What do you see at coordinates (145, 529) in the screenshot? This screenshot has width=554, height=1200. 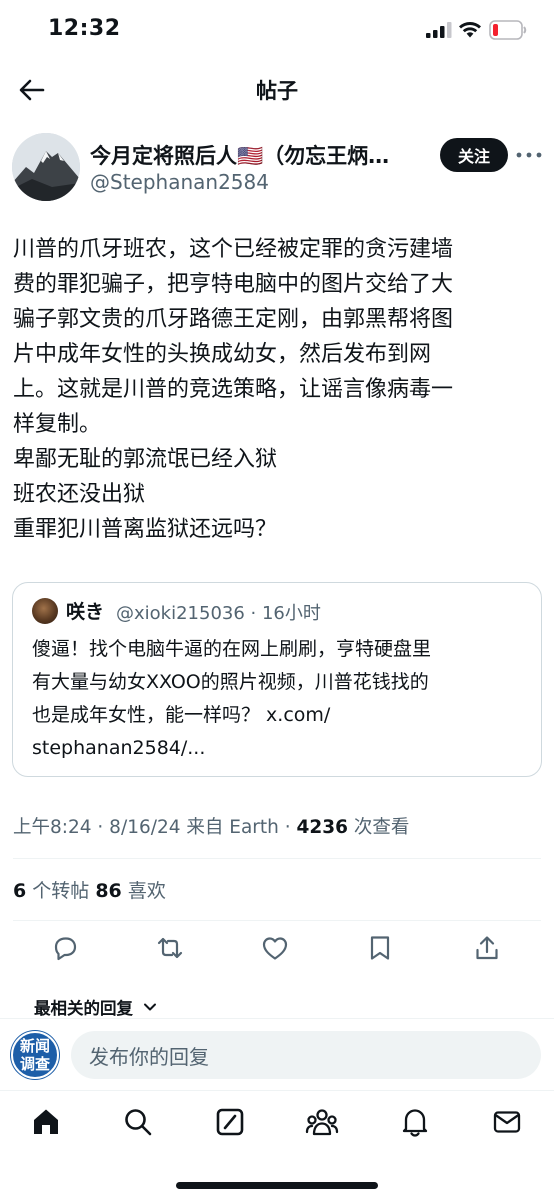 I see `post-text-line: 重罪犯川普离监狱还远吗？` at bounding box center [145, 529].